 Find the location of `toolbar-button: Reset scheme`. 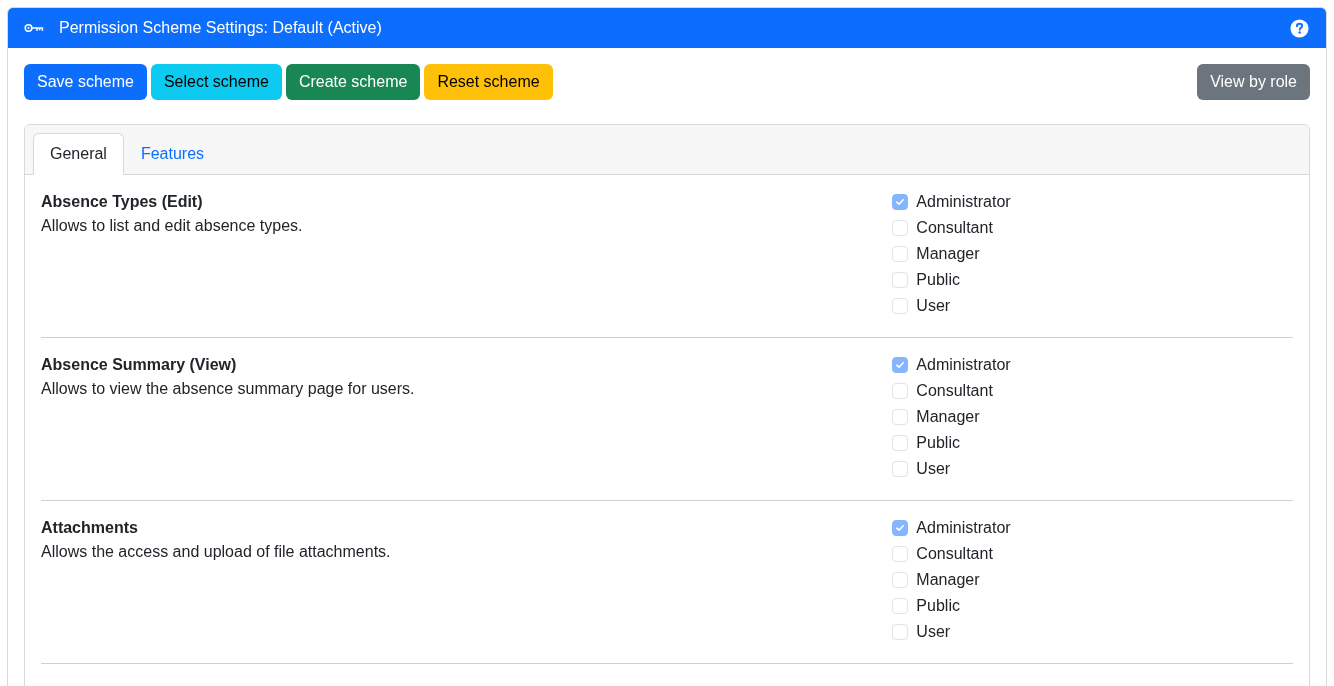

toolbar-button: Reset scheme is located at coordinates (488, 82).